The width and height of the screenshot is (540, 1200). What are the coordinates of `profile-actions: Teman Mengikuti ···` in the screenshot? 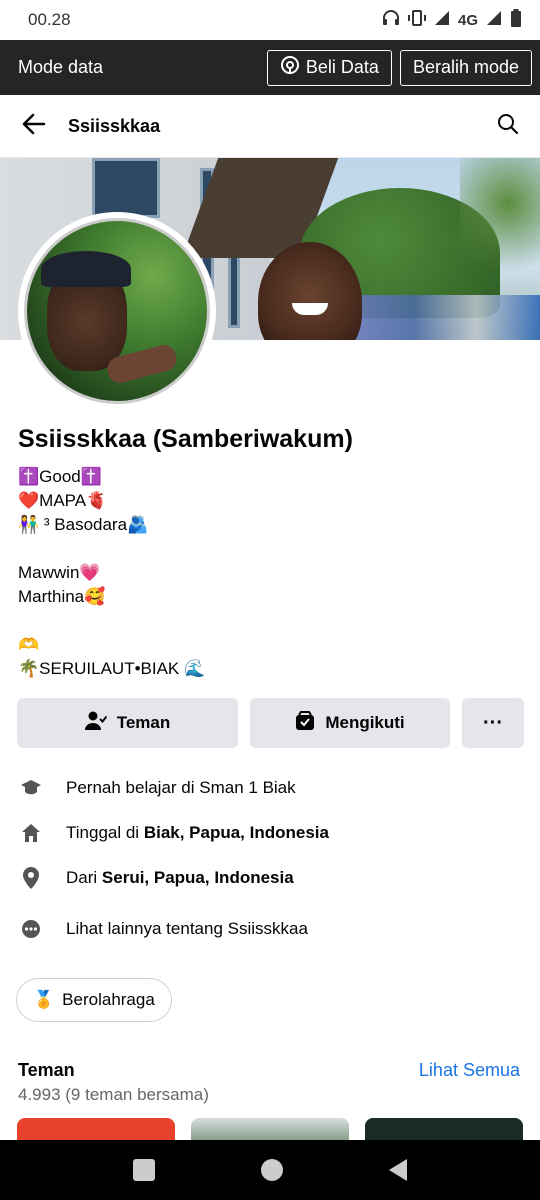 It's located at (270, 723).